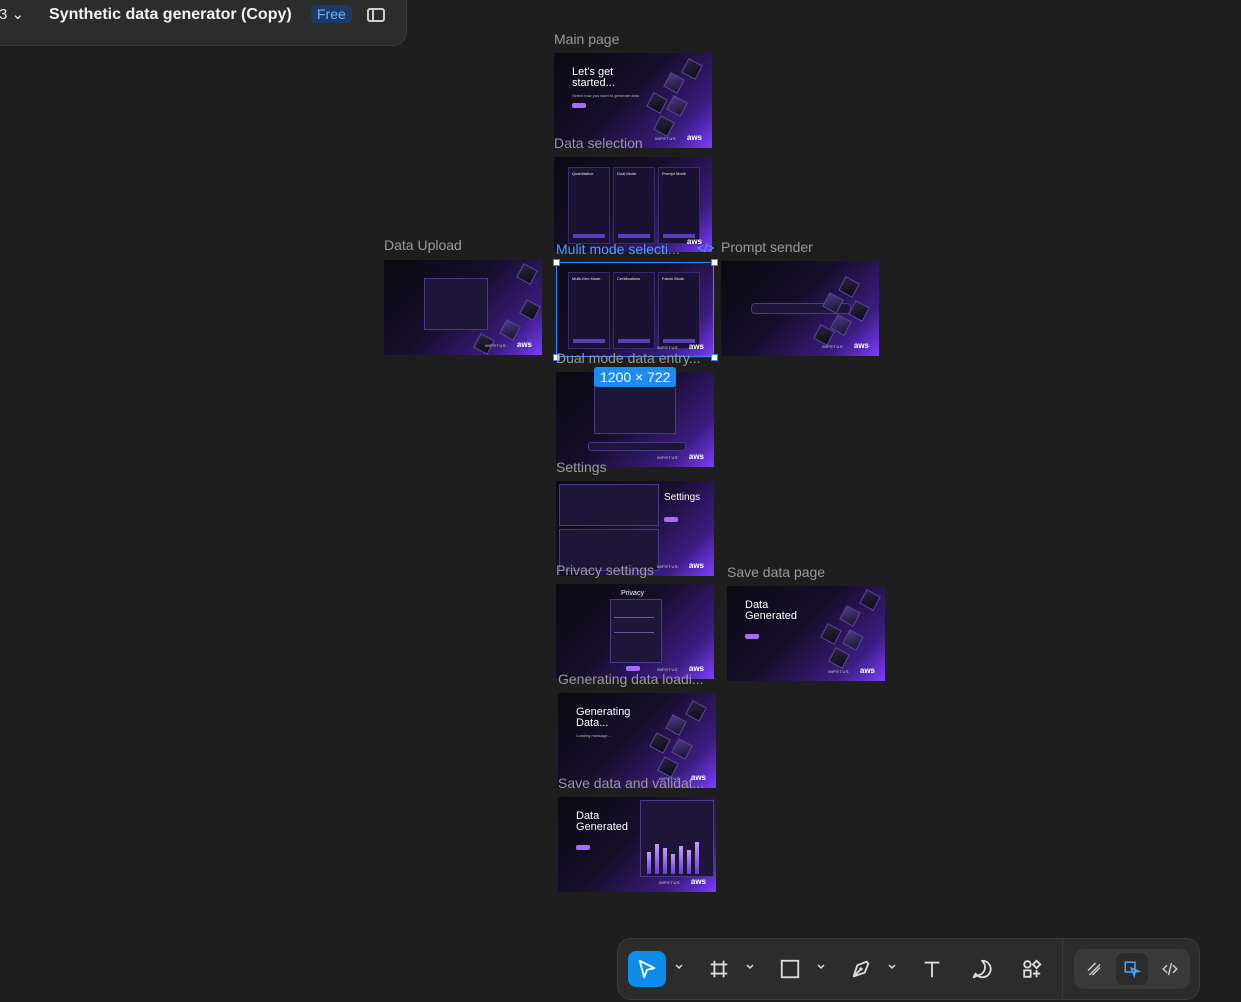 The height and width of the screenshot is (1002, 1241). I want to click on comment-tool-button, so click(982, 969).